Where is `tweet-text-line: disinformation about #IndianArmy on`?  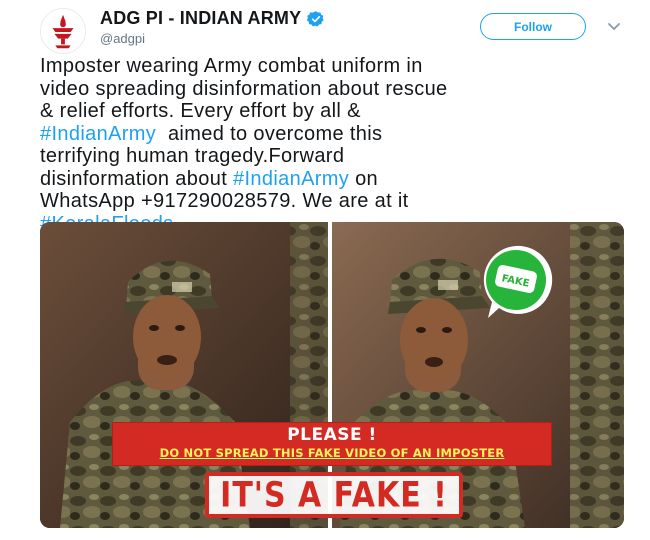
tweet-text-line: disinformation about #IndianArmy on is located at coordinates (340, 179).